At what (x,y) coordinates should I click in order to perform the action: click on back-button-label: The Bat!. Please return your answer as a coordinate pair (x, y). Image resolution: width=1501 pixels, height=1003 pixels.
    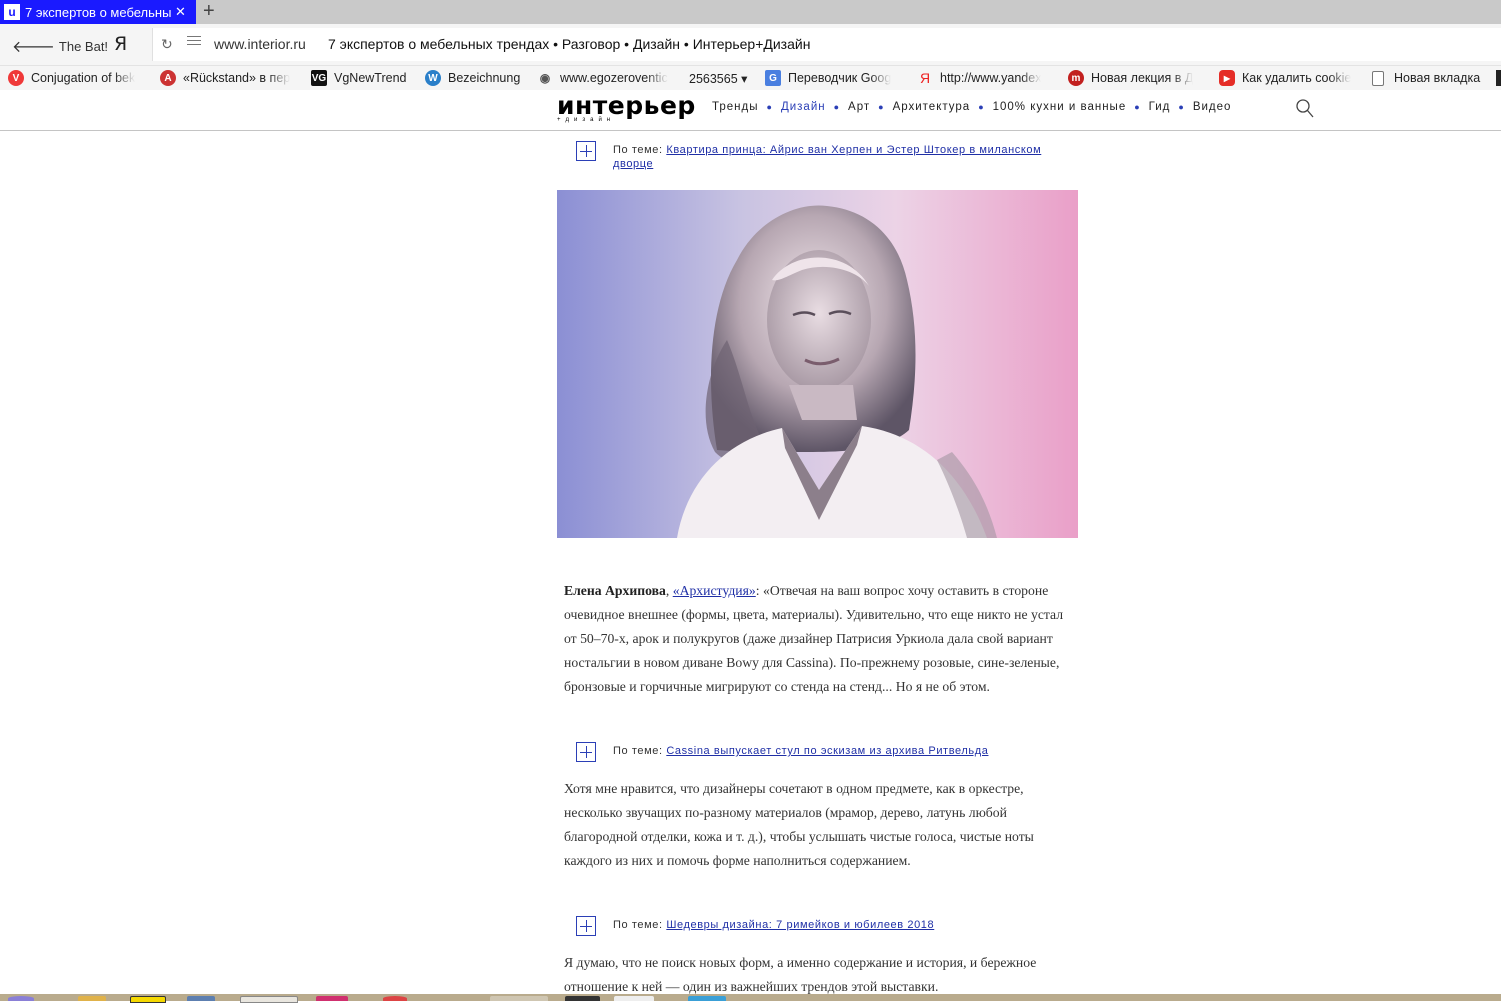
    Looking at the image, I should click on (83, 46).